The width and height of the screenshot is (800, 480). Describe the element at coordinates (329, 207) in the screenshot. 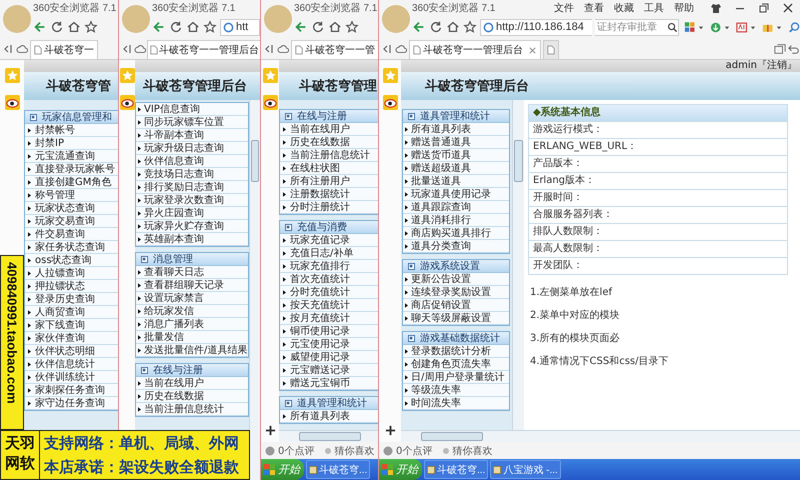

I see `menu-item: 分时注册统计` at that location.